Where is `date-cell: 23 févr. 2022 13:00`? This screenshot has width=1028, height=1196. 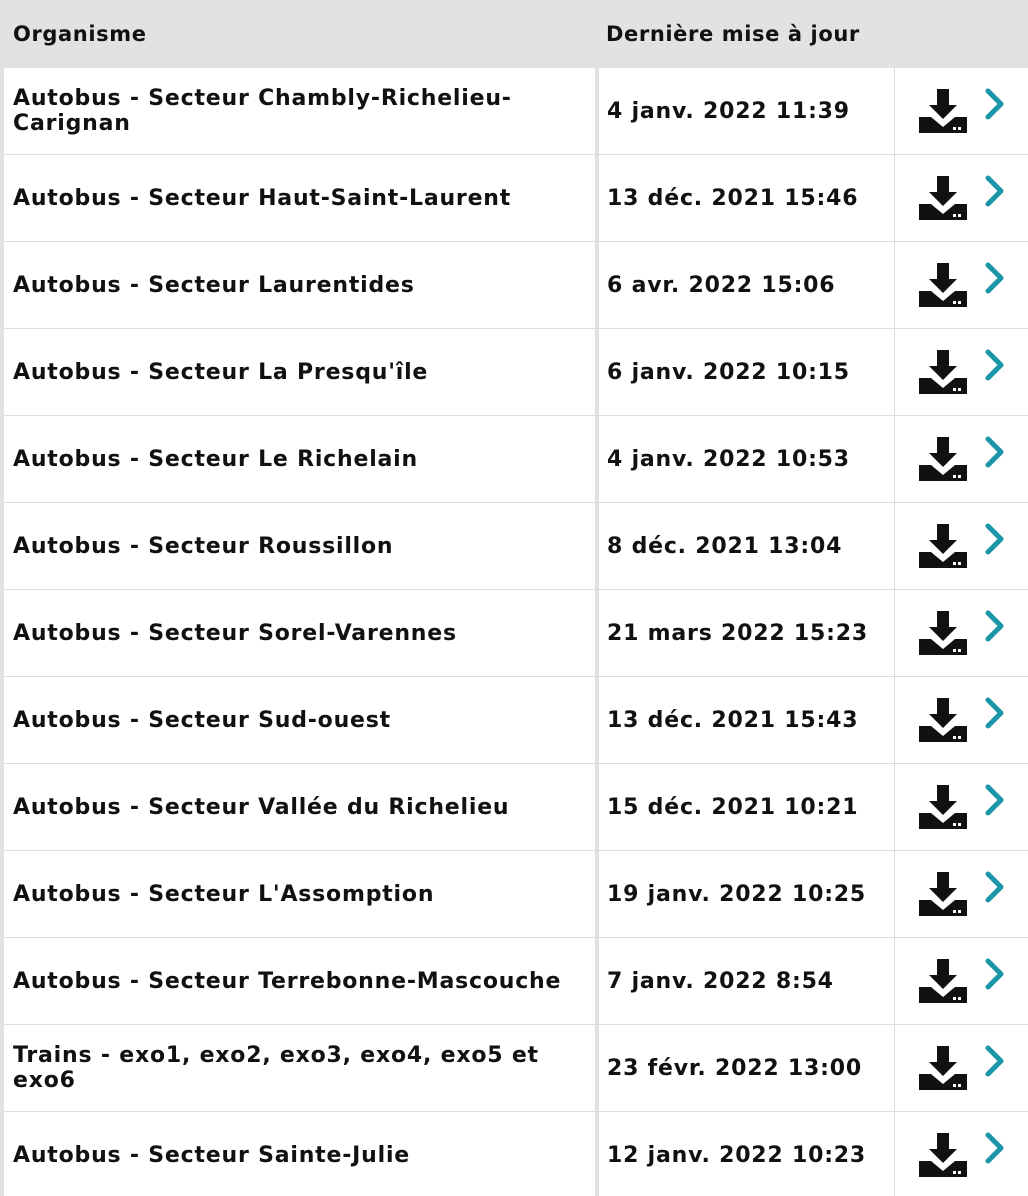
date-cell: 23 févr. 2022 13:00 is located at coordinates (747, 1068).